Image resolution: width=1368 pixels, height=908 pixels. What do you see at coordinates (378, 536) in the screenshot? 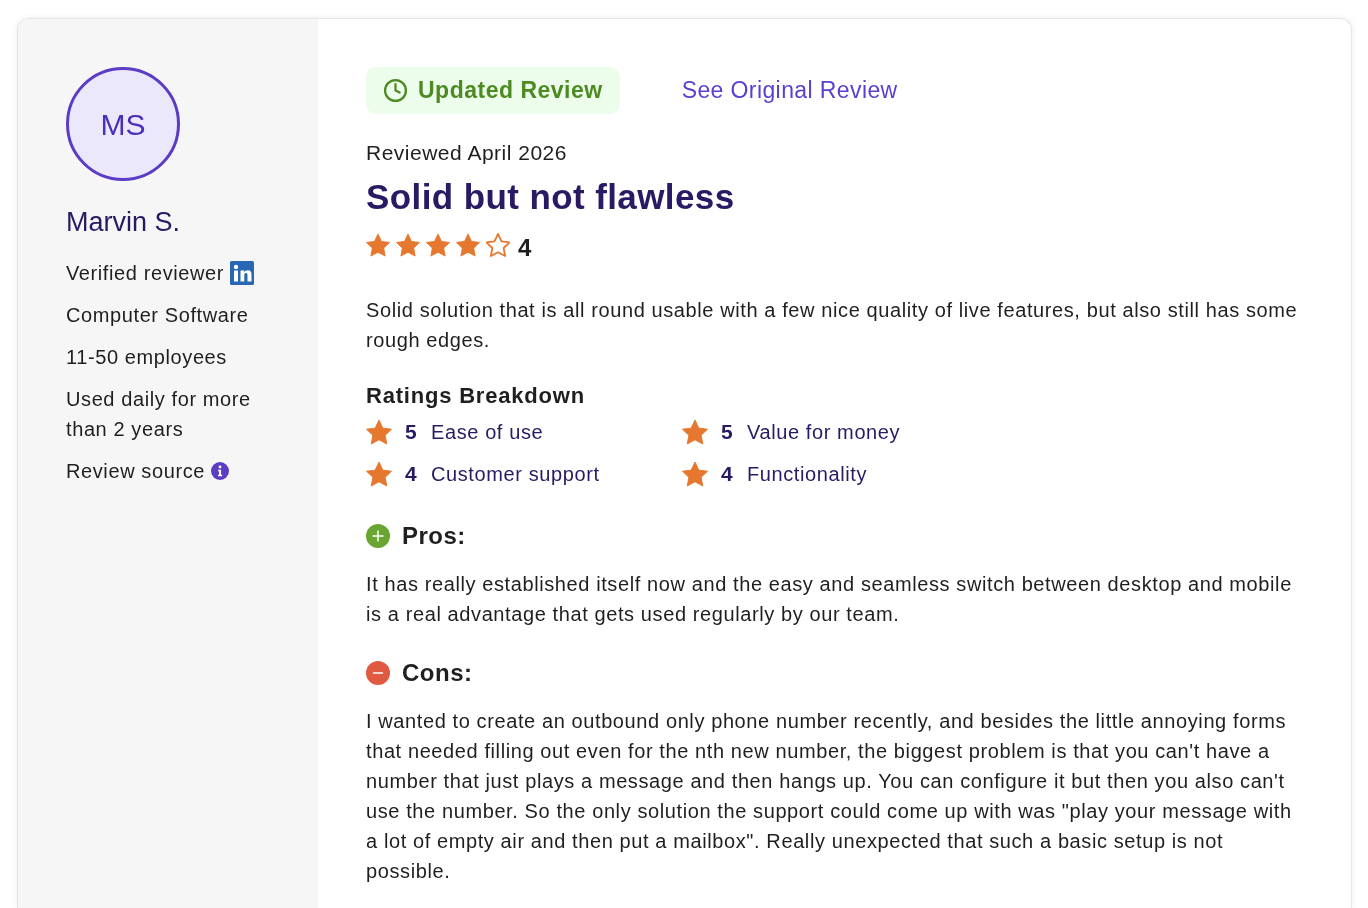
I see `plus-icon` at bounding box center [378, 536].